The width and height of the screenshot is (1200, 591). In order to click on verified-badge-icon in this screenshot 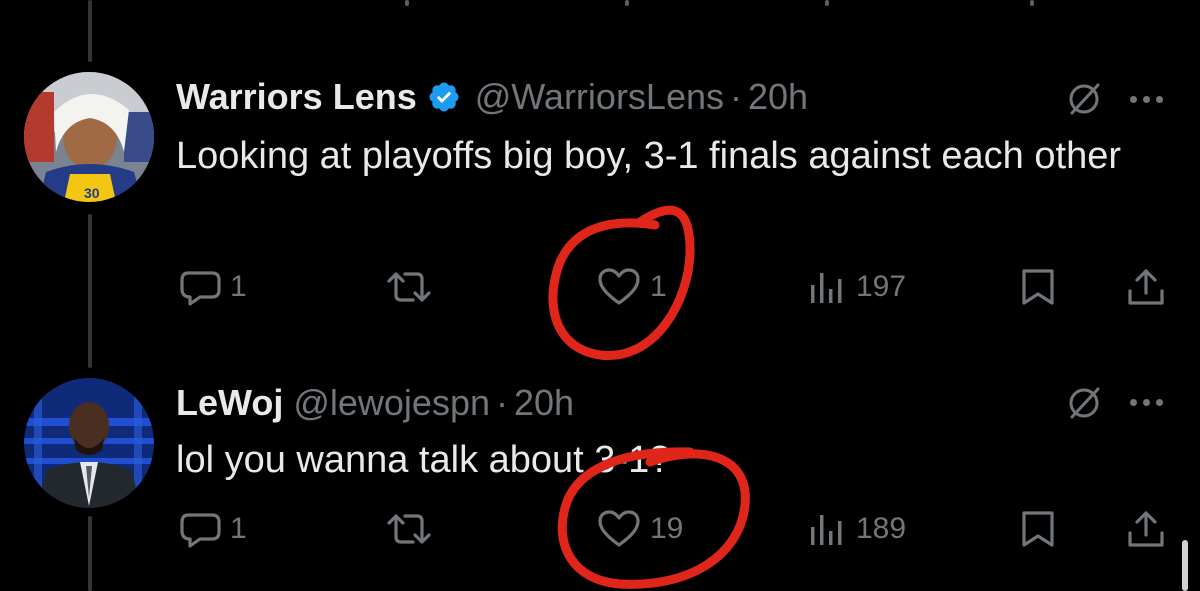, I will do `click(444, 97)`.